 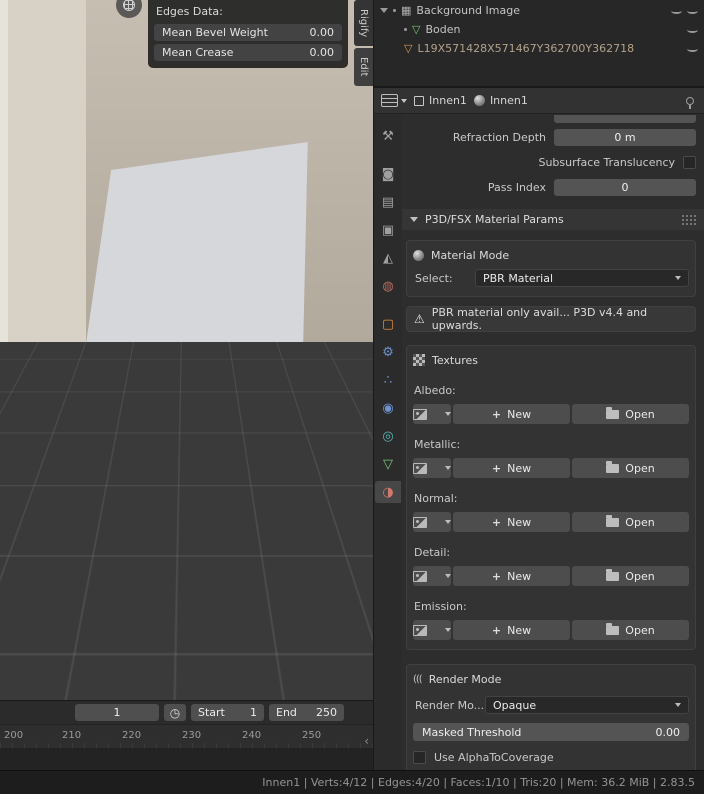 I want to click on frame-start-field: Start 1, so click(x=227, y=712).